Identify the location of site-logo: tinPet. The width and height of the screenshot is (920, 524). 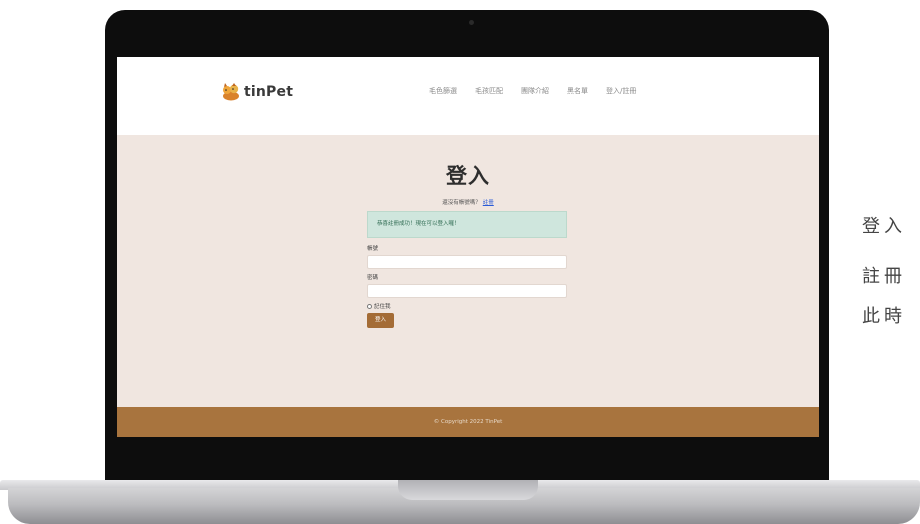
(257, 92).